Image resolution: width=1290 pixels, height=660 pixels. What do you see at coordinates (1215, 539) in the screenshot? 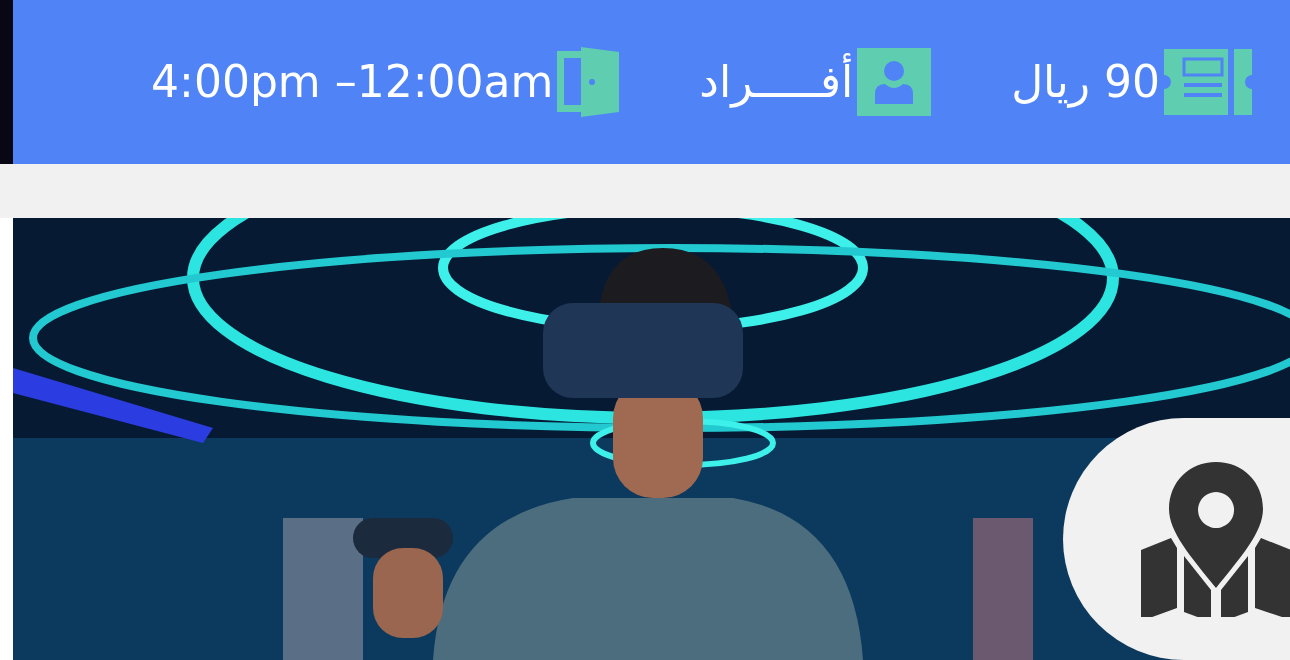
I see `map-location-icon` at bounding box center [1215, 539].